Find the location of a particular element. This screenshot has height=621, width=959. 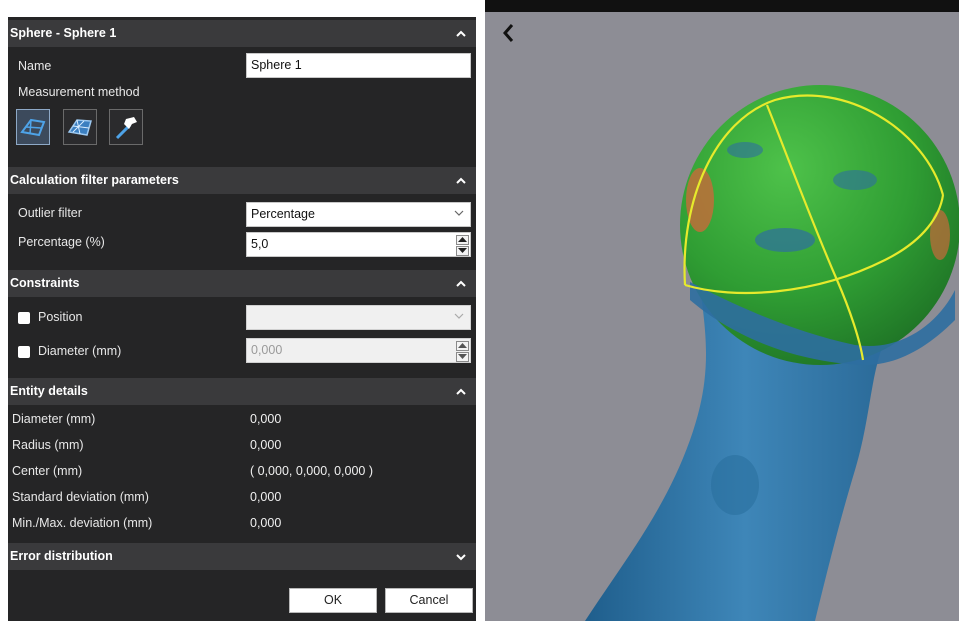

section-header-filter: Calculation filter parameters is located at coordinates (242, 180).